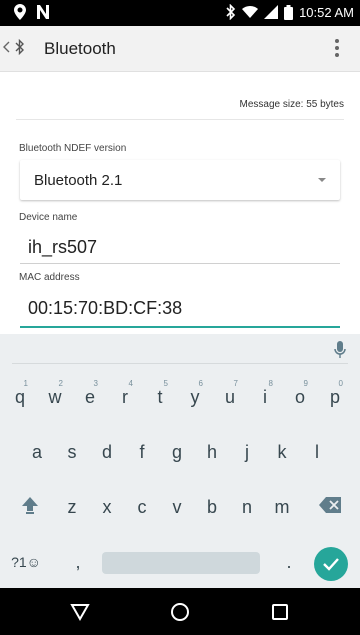  What do you see at coordinates (49, 277) in the screenshot?
I see `mac-address-label: MAC address` at bounding box center [49, 277].